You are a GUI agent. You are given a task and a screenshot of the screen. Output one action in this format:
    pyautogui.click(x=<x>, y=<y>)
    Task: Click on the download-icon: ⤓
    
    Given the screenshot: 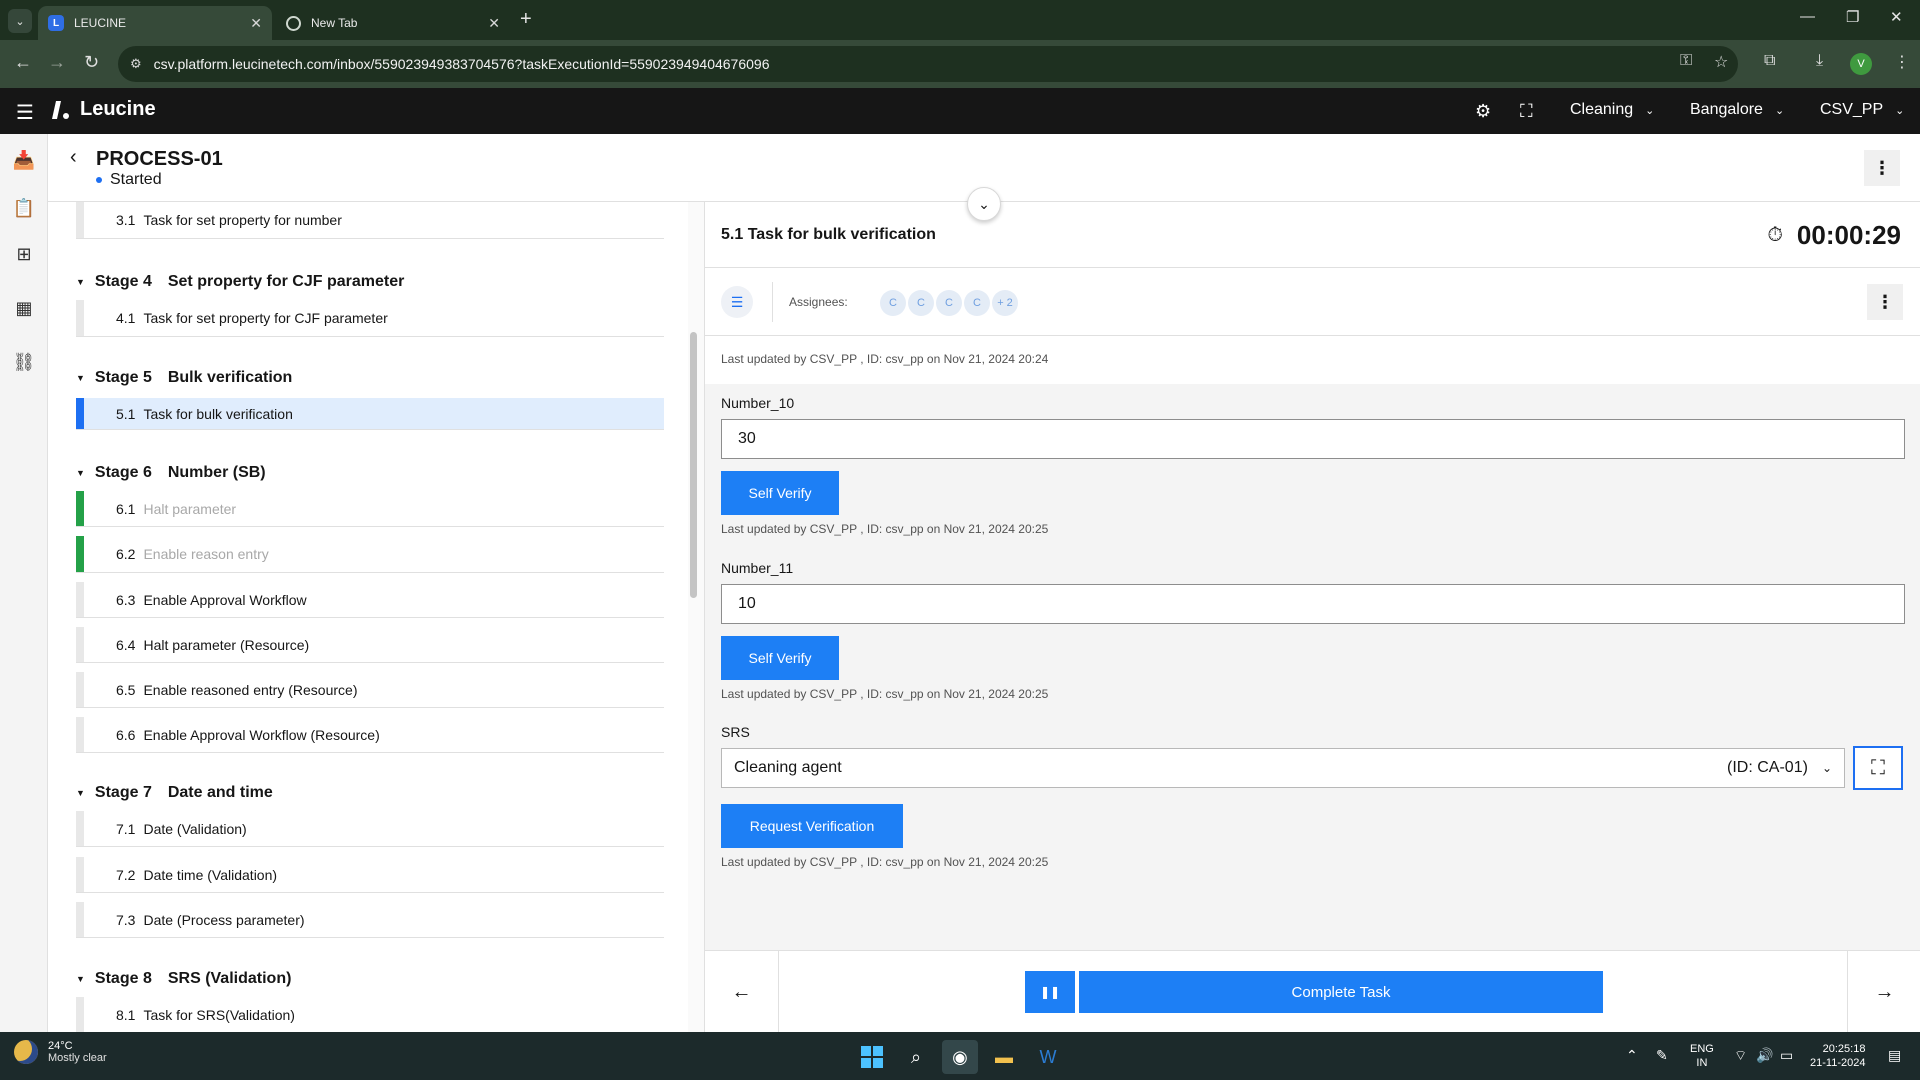 What is the action you would take?
    pyautogui.click(x=1819, y=61)
    